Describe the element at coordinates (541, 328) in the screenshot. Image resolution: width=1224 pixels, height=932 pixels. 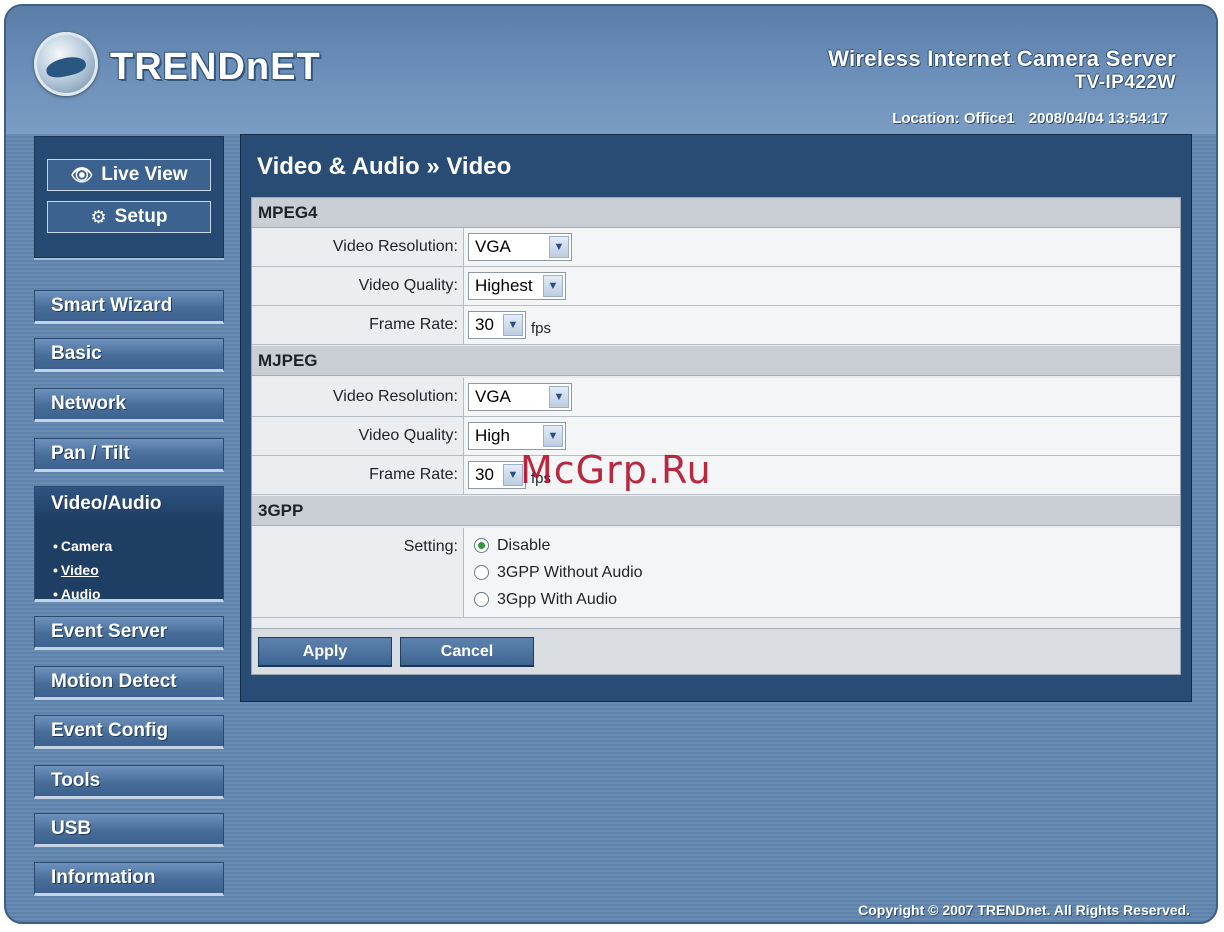
I see `fps-unit: fps` at that location.